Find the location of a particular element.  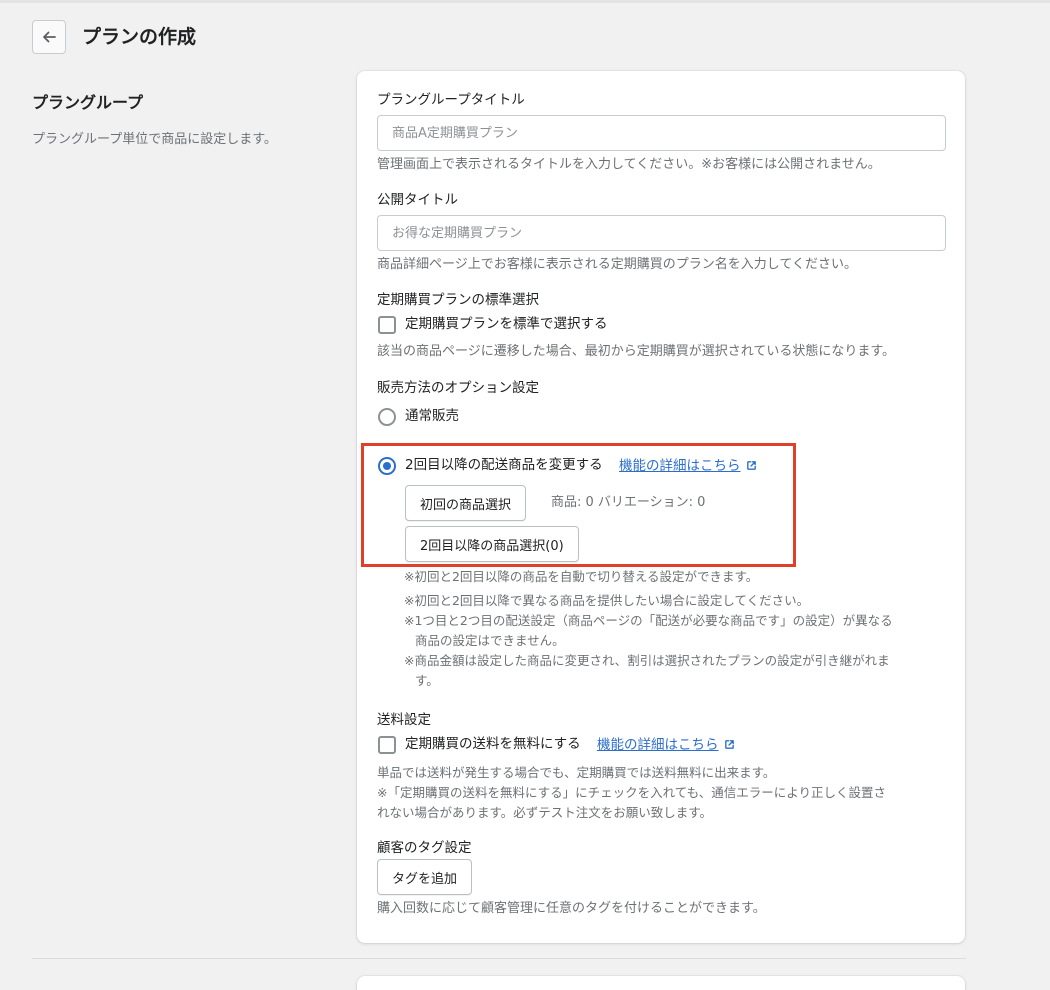

detail-link-sales: 機能の詳細はこちら is located at coordinates (688, 465).